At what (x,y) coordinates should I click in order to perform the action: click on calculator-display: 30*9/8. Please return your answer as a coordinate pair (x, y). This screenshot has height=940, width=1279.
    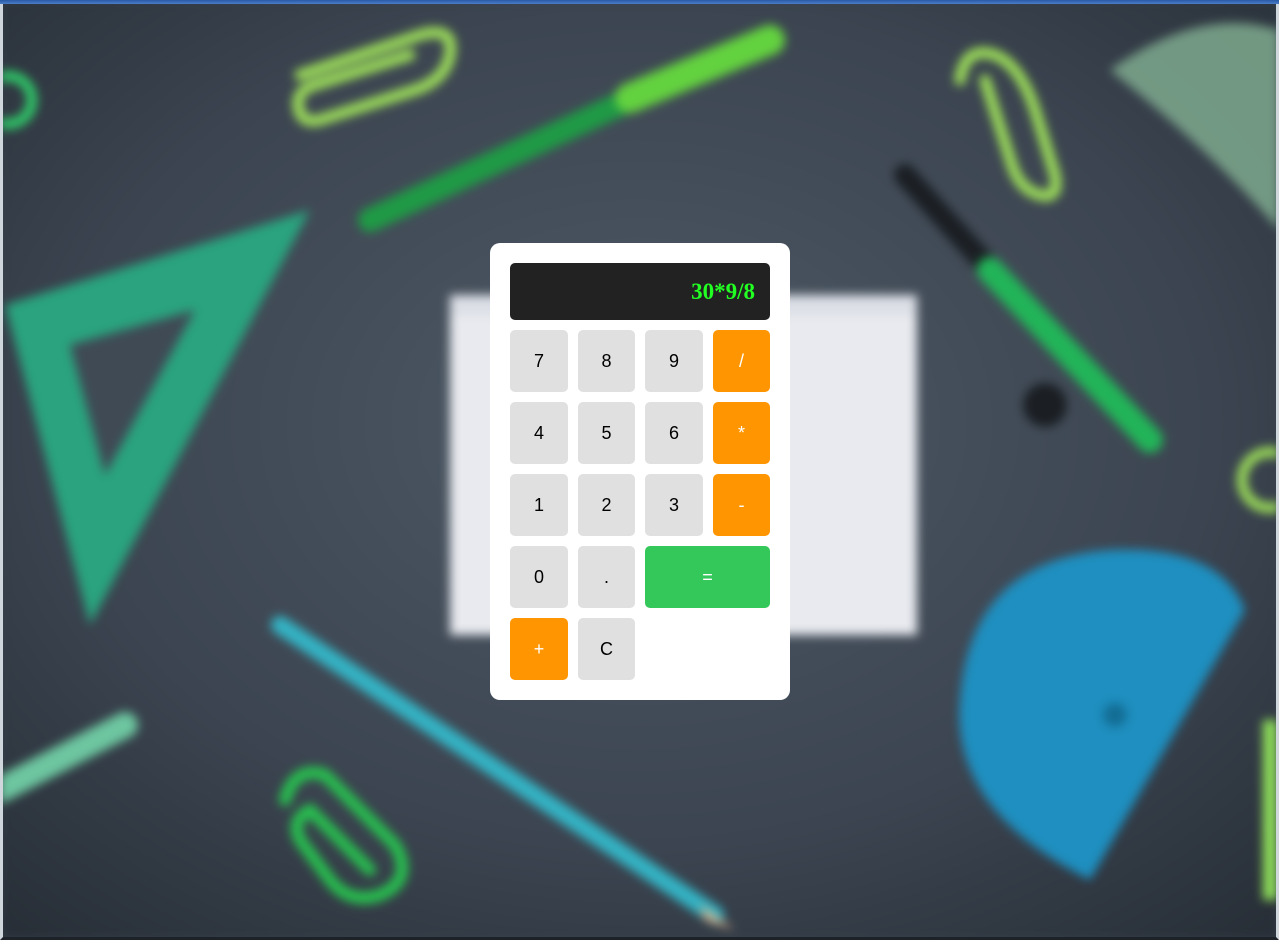
    Looking at the image, I should click on (640, 291).